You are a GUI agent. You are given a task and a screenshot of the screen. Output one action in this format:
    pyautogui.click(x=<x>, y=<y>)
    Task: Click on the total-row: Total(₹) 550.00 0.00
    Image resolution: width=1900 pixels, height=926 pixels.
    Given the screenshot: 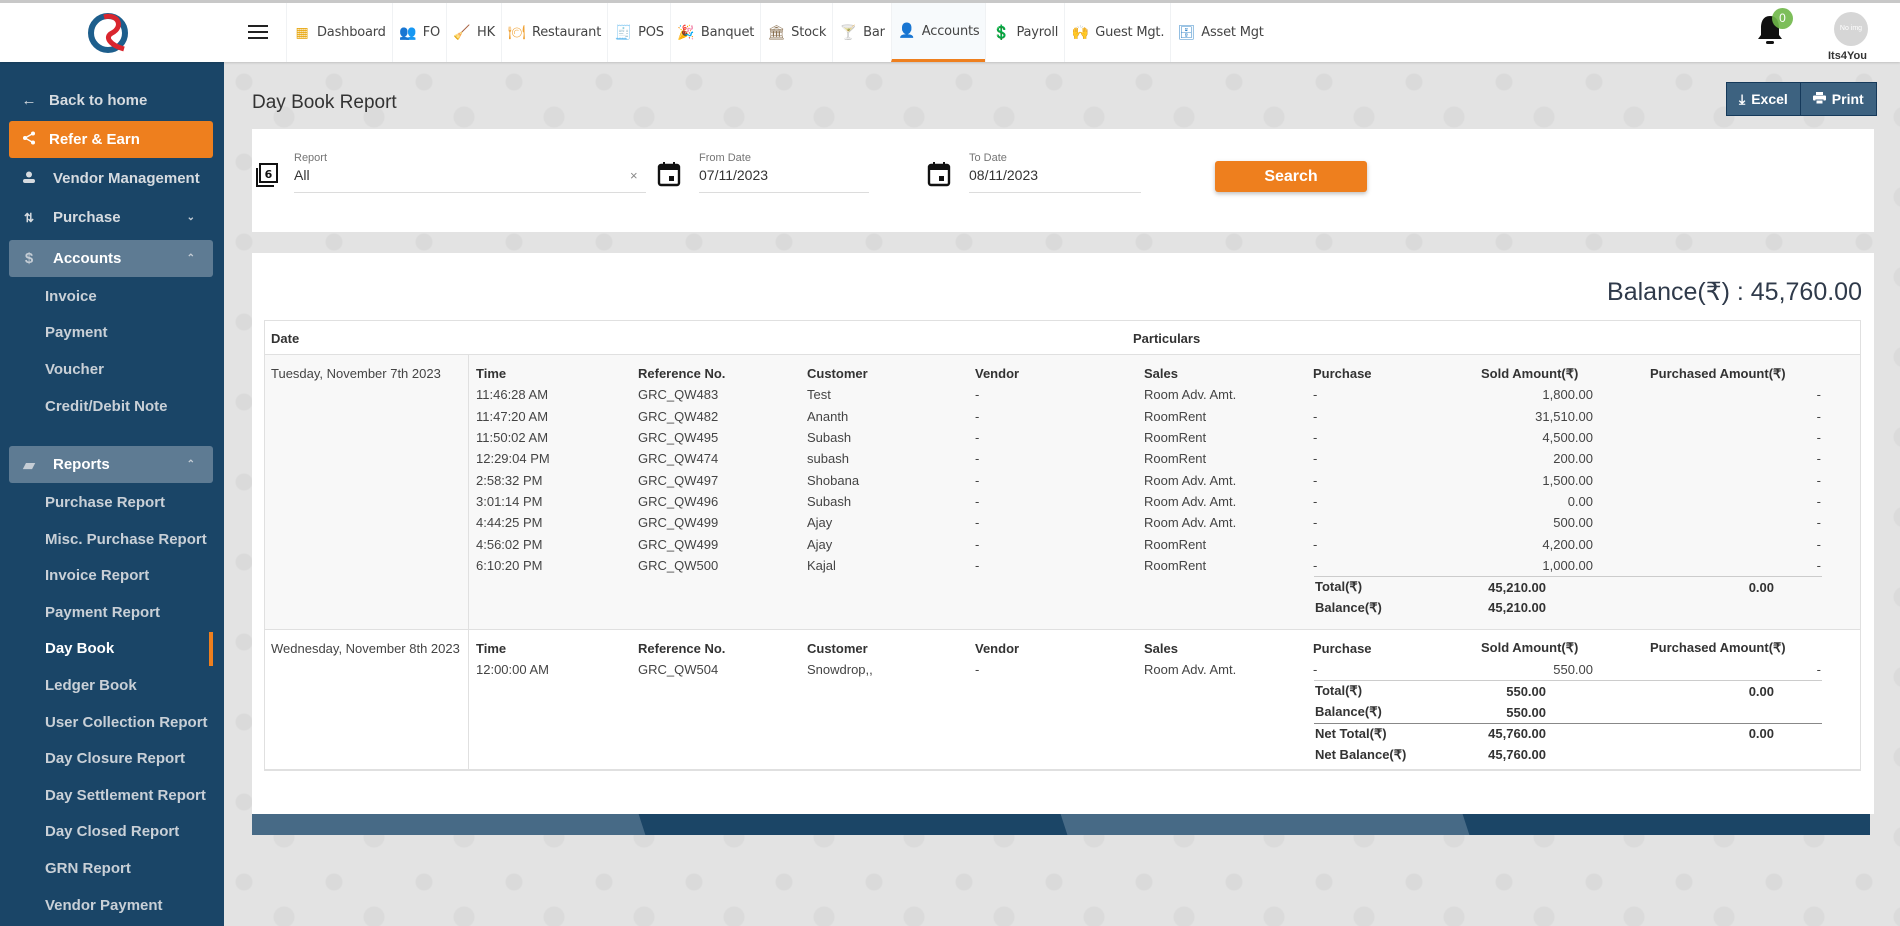 What is the action you would take?
    pyautogui.click(x=1568, y=690)
    